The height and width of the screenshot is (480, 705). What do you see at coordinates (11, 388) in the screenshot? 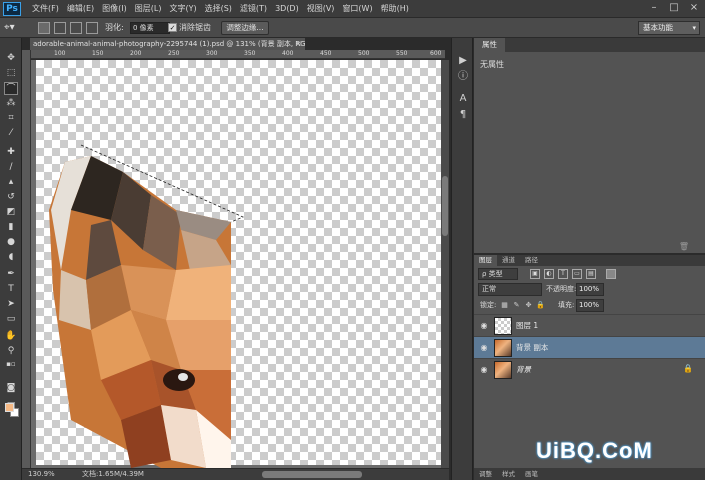
I see `quick-mask-icon: ◙` at bounding box center [11, 388].